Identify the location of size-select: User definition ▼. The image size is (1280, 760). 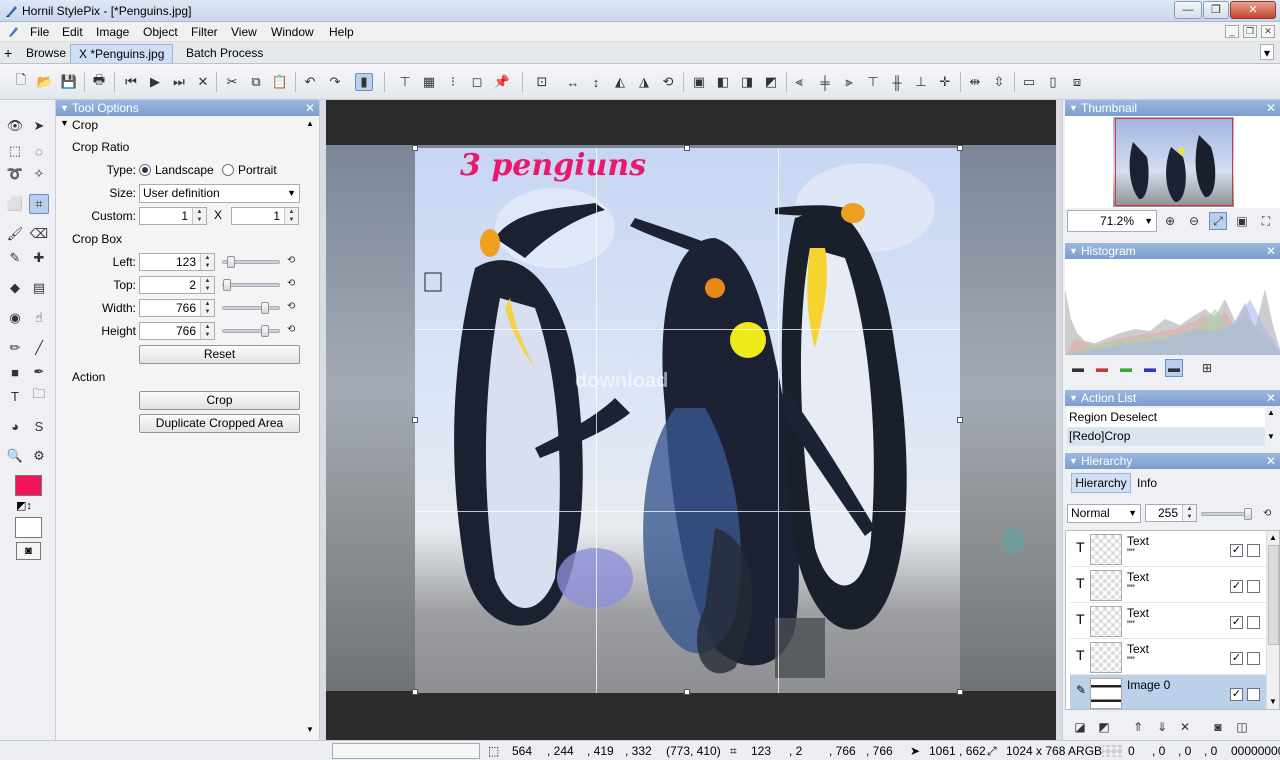
(219, 193).